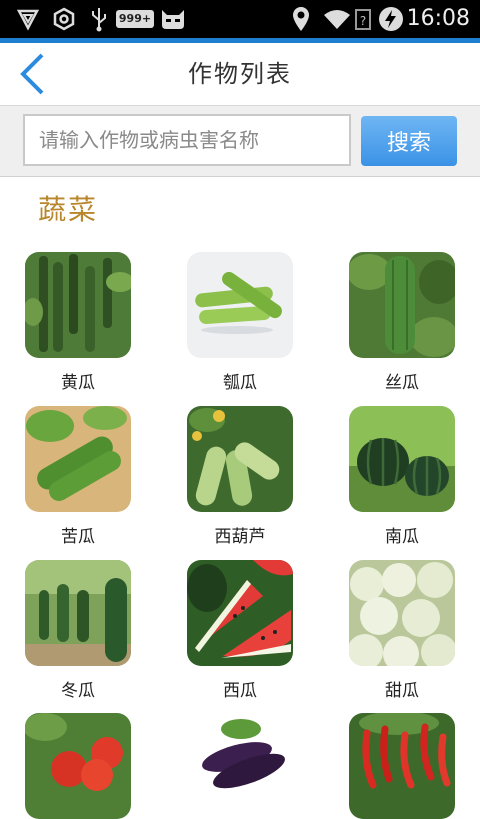  Describe the element at coordinates (402, 691) in the screenshot. I see `crop-label: 甜瓜` at that location.